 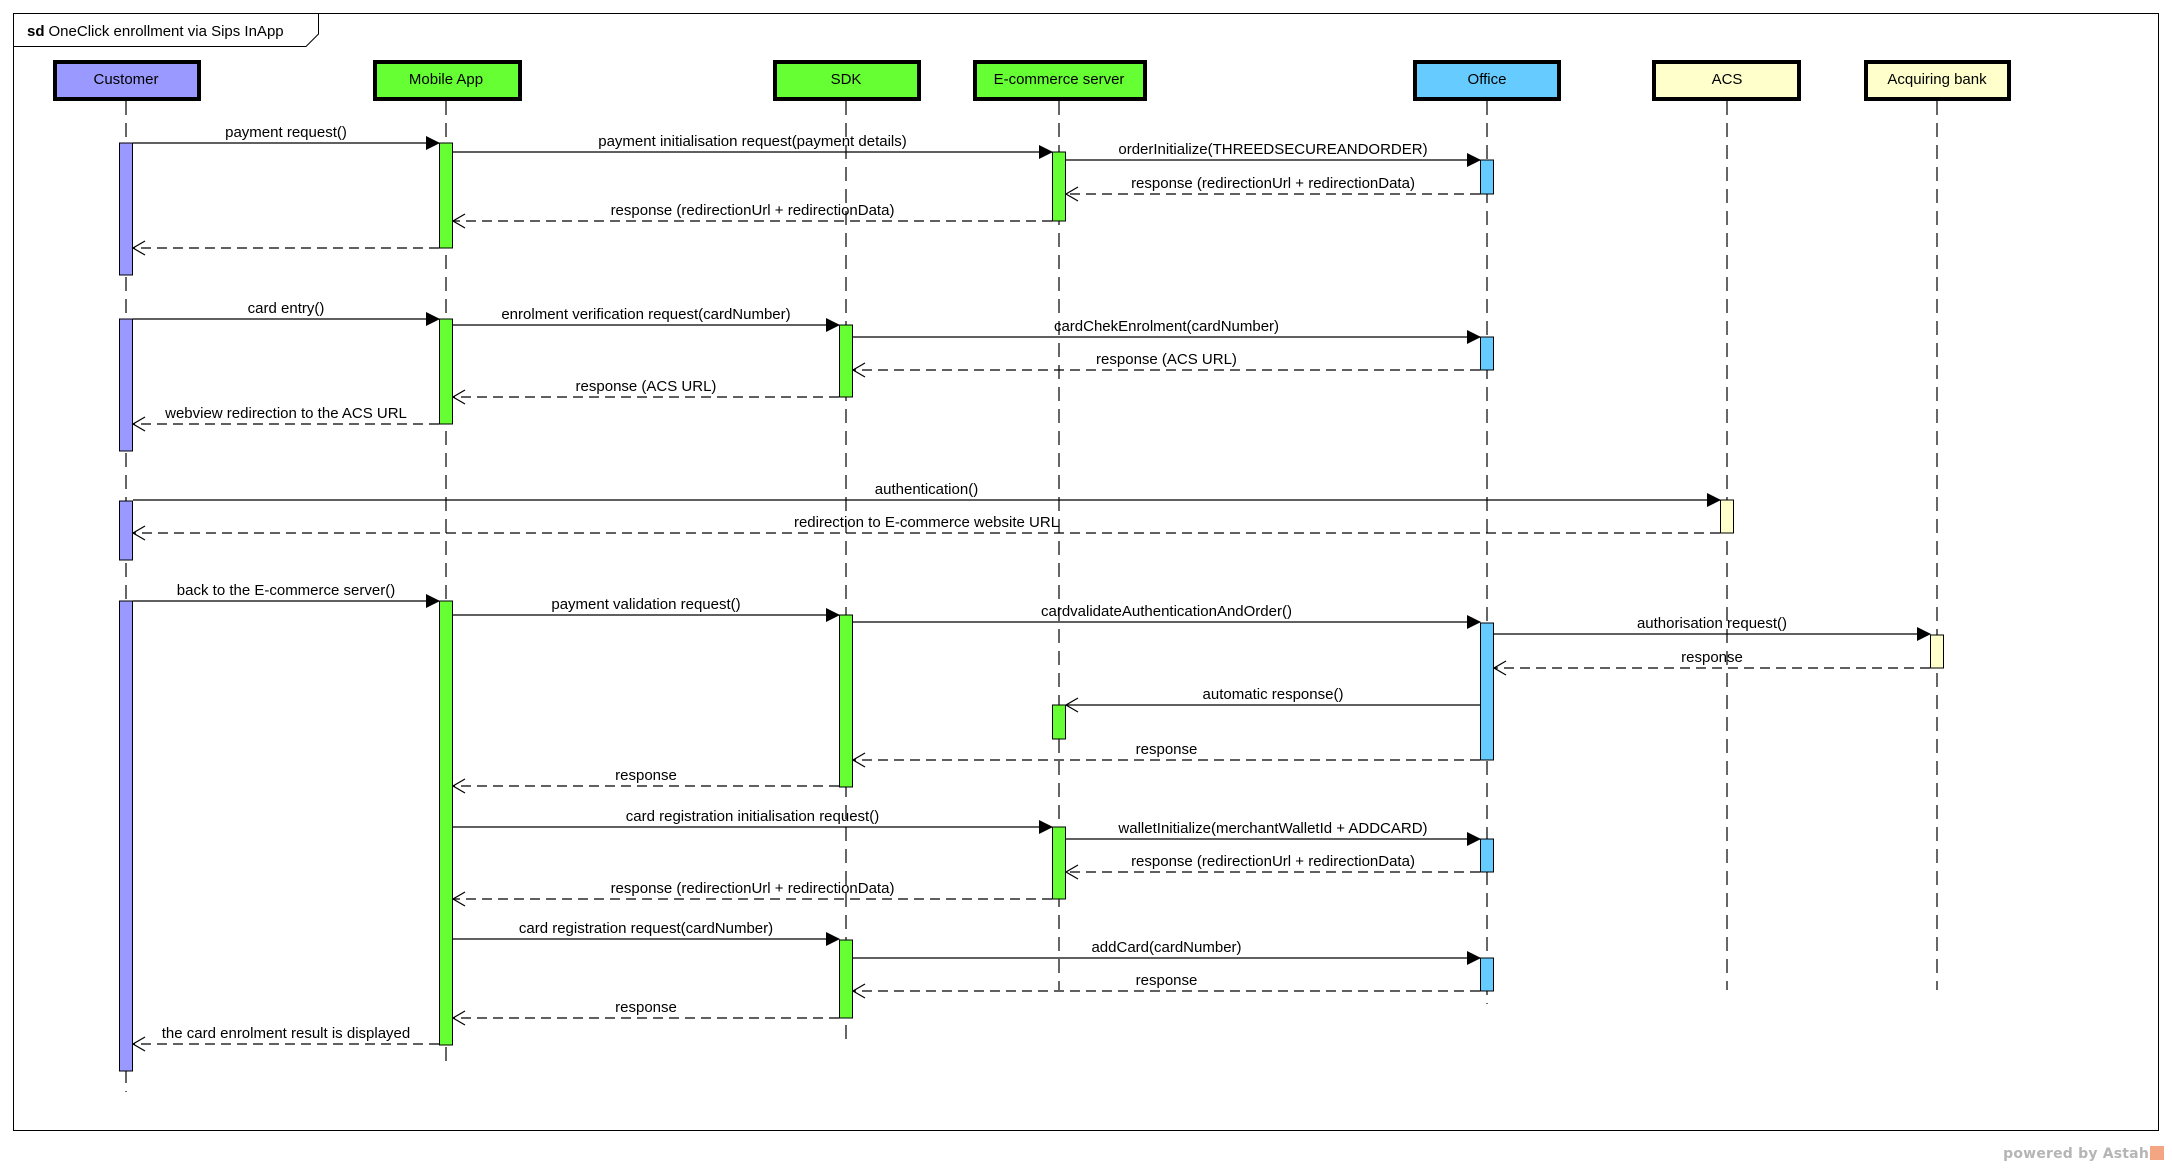 I want to click on lifeline-label: Mobile App, so click(x=446, y=79).